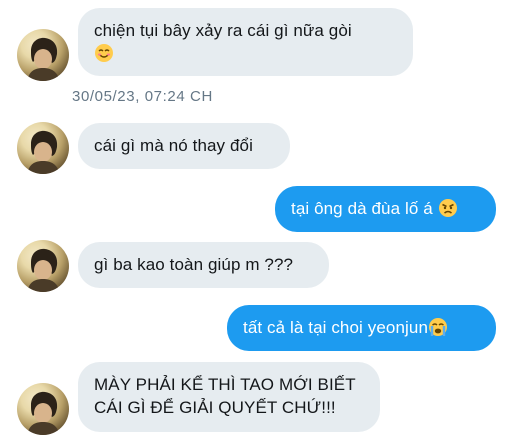 The width and height of the screenshot is (513, 441). I want to click on message-text: tại ông dà đùa lố á, so click(362, 208).